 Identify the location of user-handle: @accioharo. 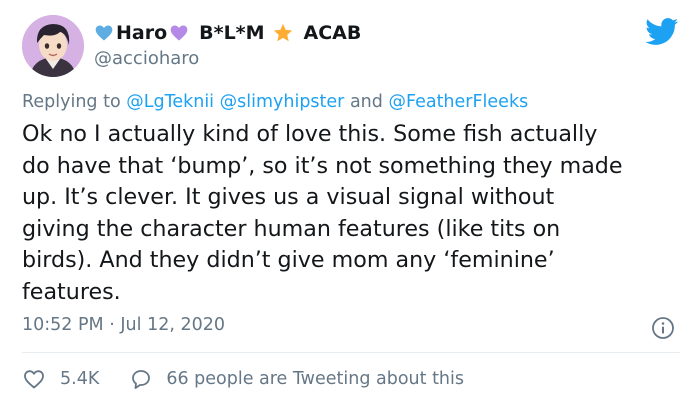
(146, 58).